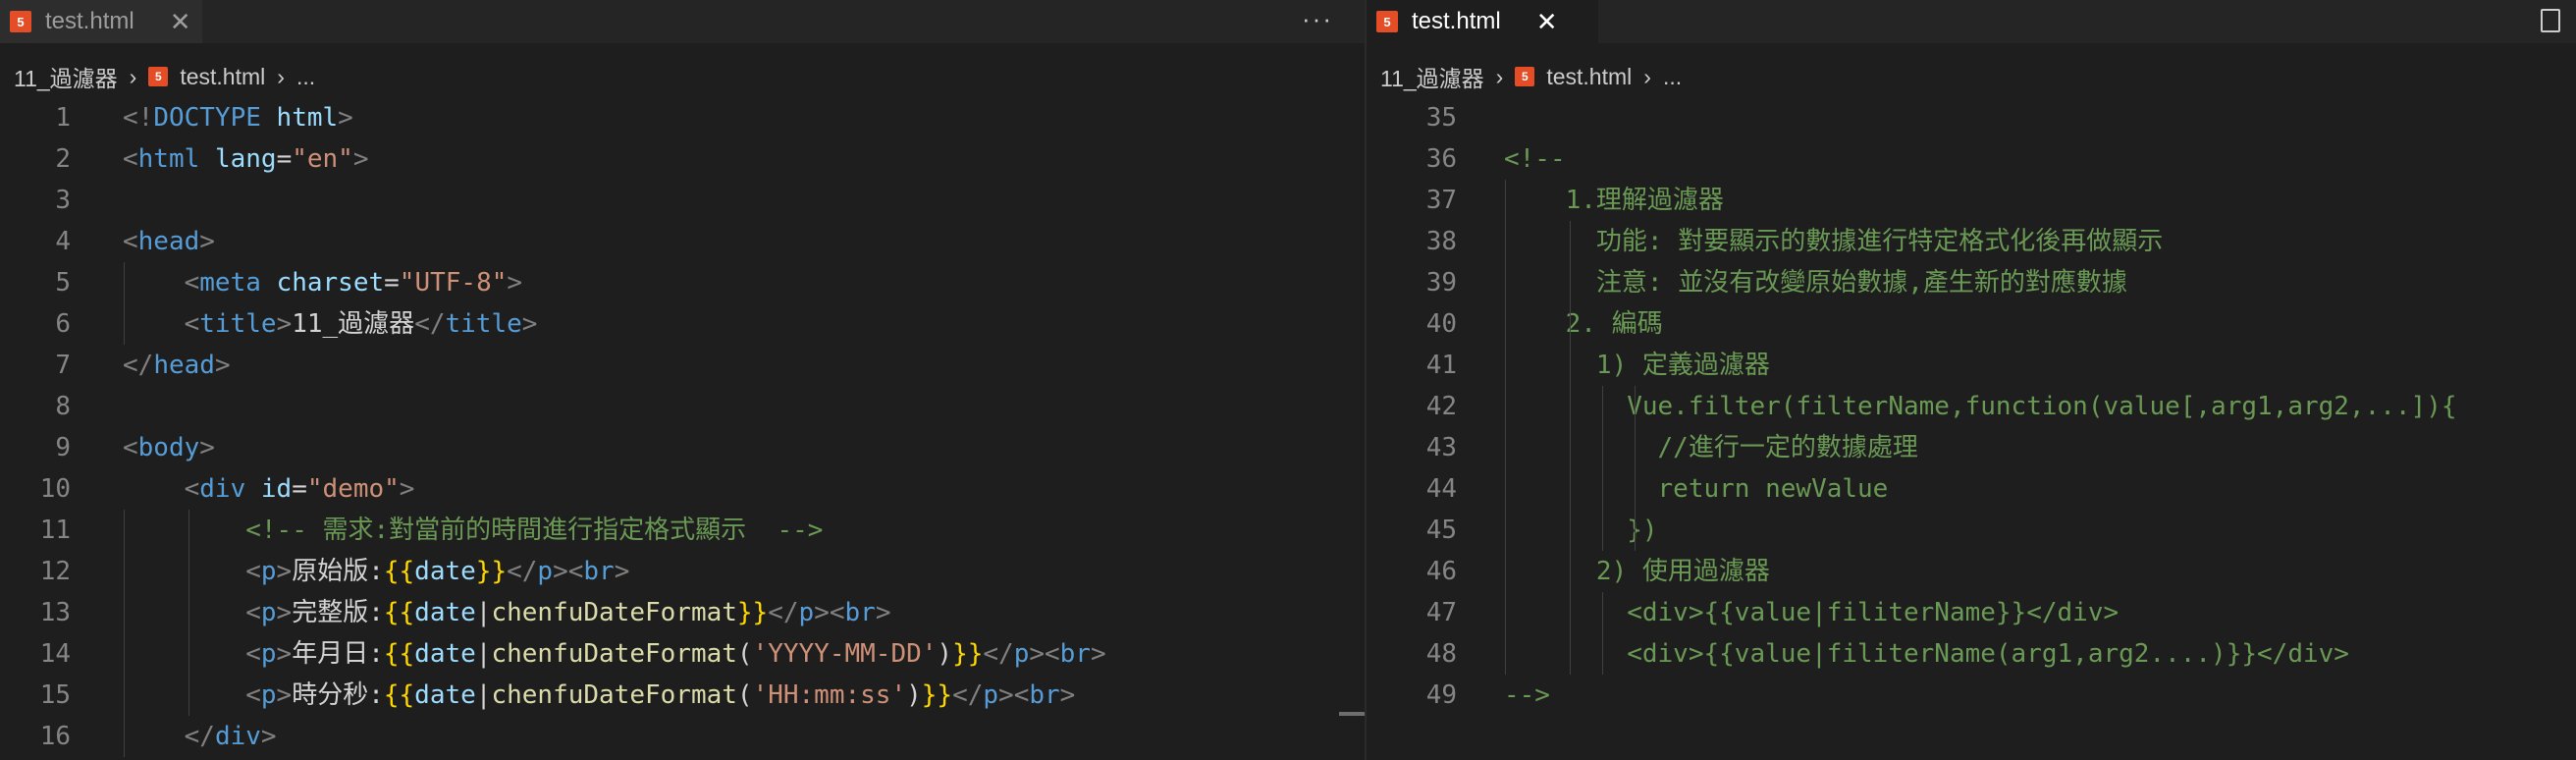  What do you see at coordinates (63, 324) in the screenshot?
I see `line-number: 6` at bounding box center [63, 324].